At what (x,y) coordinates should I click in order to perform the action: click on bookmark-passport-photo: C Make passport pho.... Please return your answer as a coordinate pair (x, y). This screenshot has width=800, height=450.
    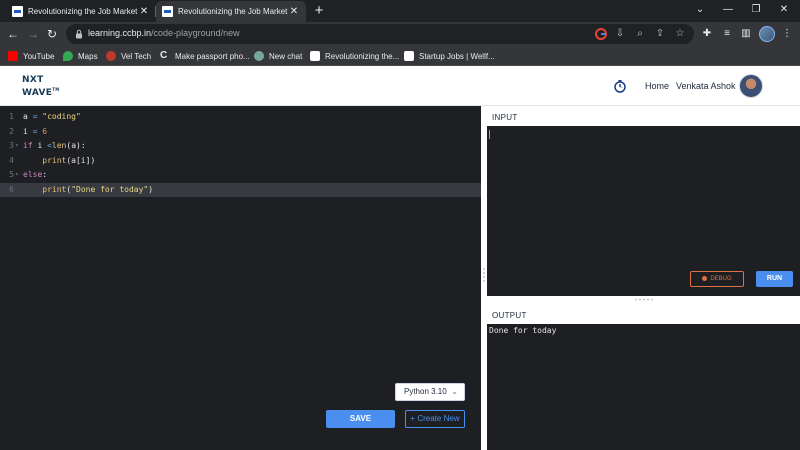
    Looking at the image, I should click on (205, 56).